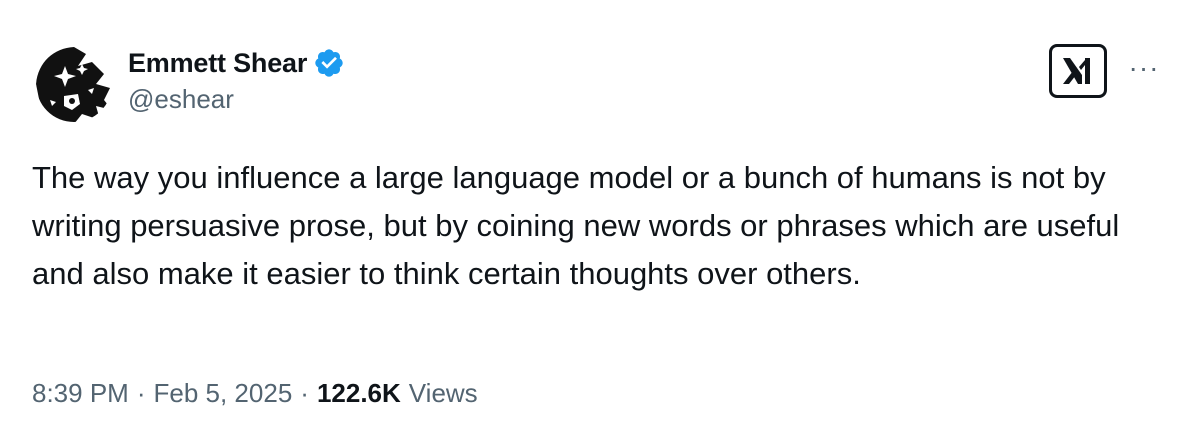  I want to click on avatar-image, so click(74, 84).